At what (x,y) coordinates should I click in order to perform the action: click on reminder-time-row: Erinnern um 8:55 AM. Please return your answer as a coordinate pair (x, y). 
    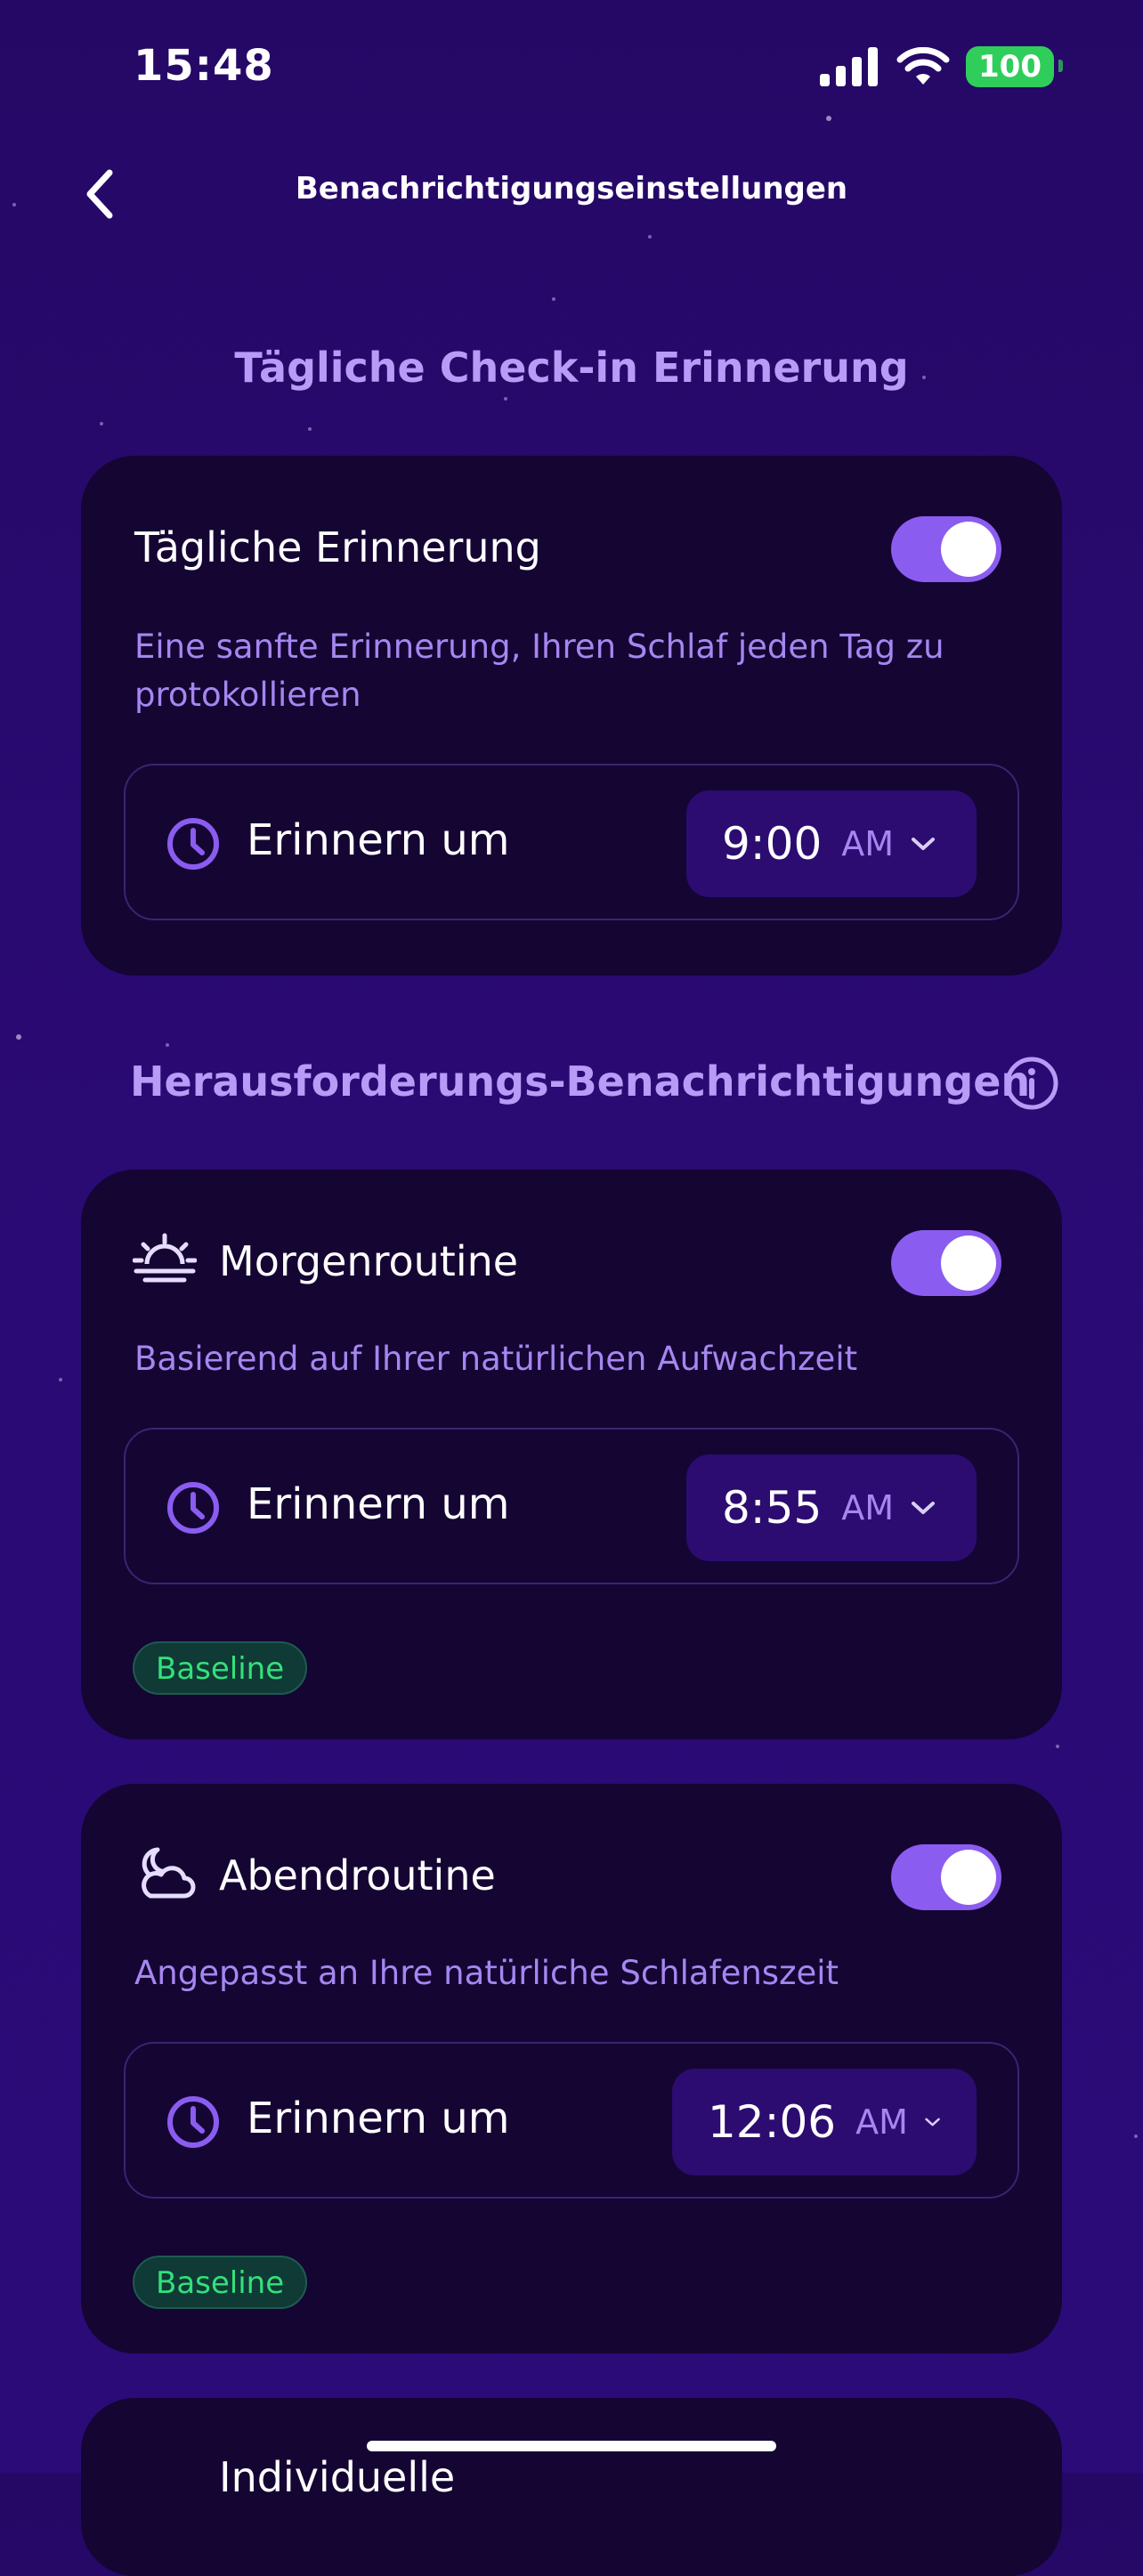
    Looking at the image, I should click on (571, 1506).